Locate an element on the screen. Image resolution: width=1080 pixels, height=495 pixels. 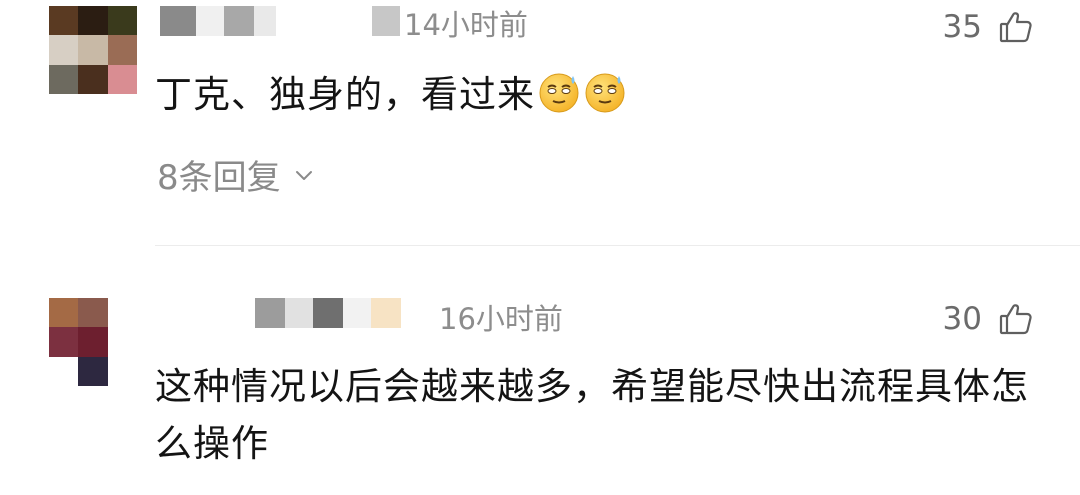
like-count: 30 is located at coordinates (962, 318).